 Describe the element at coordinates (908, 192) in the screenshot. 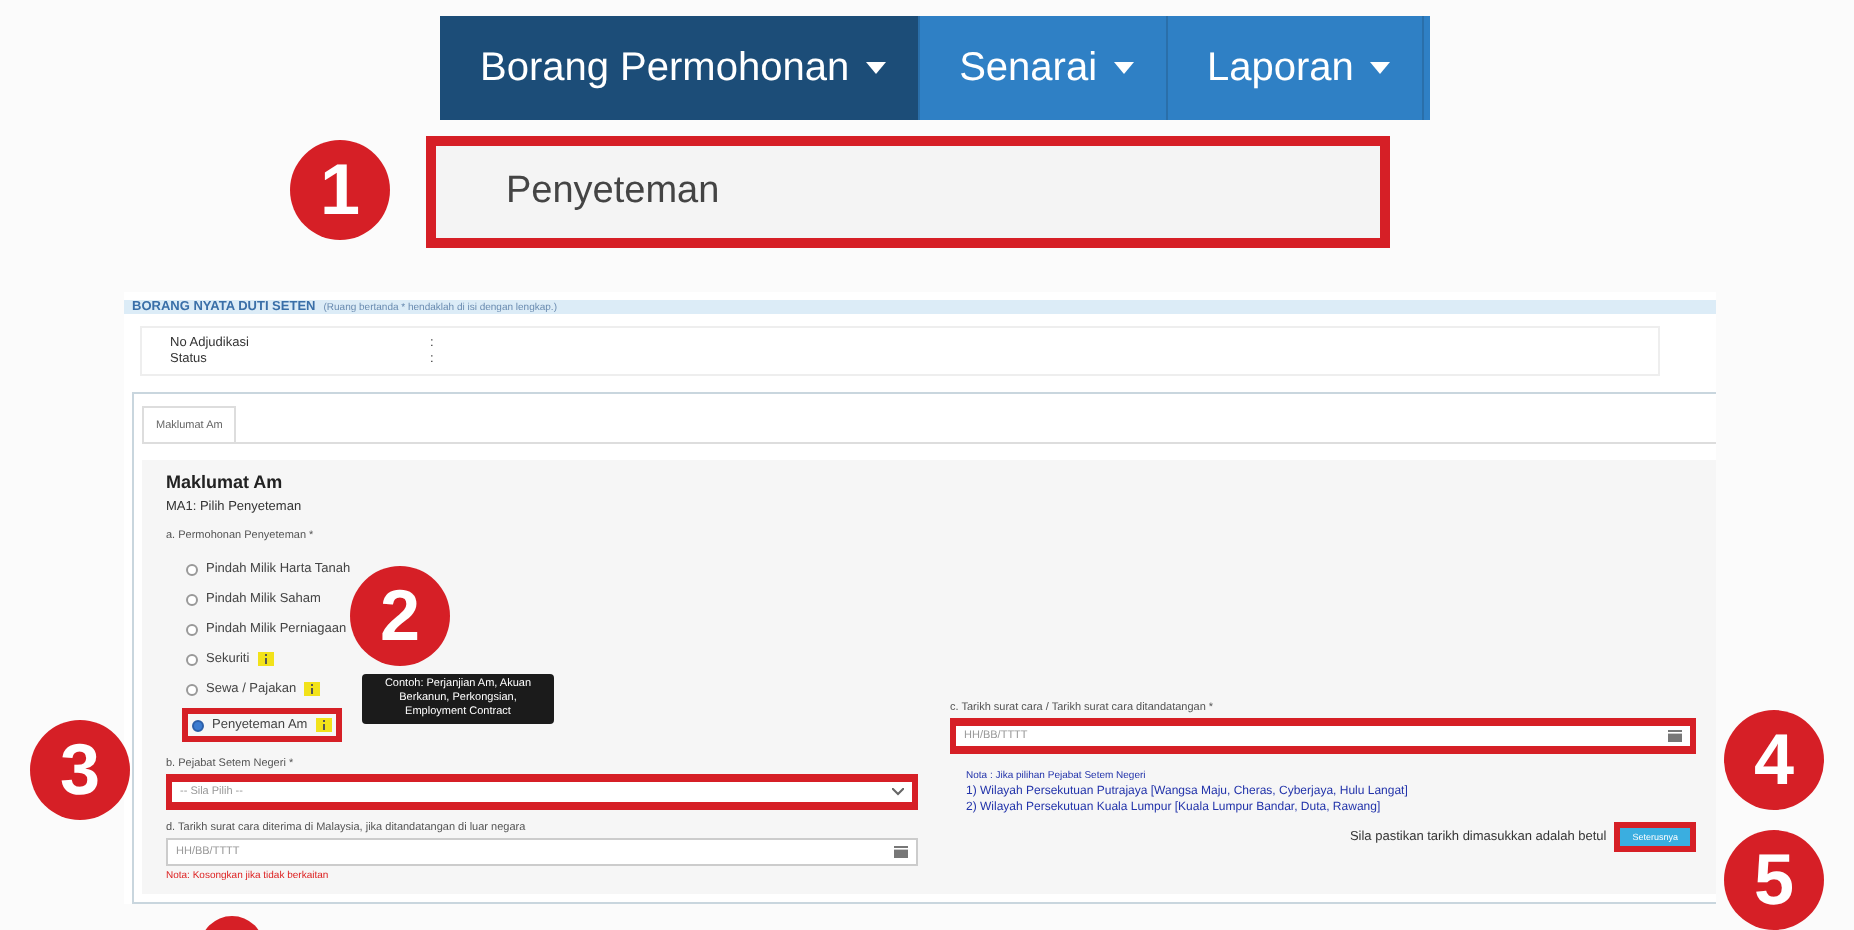

I see `dropdown-item: Penyeteman` at that location.